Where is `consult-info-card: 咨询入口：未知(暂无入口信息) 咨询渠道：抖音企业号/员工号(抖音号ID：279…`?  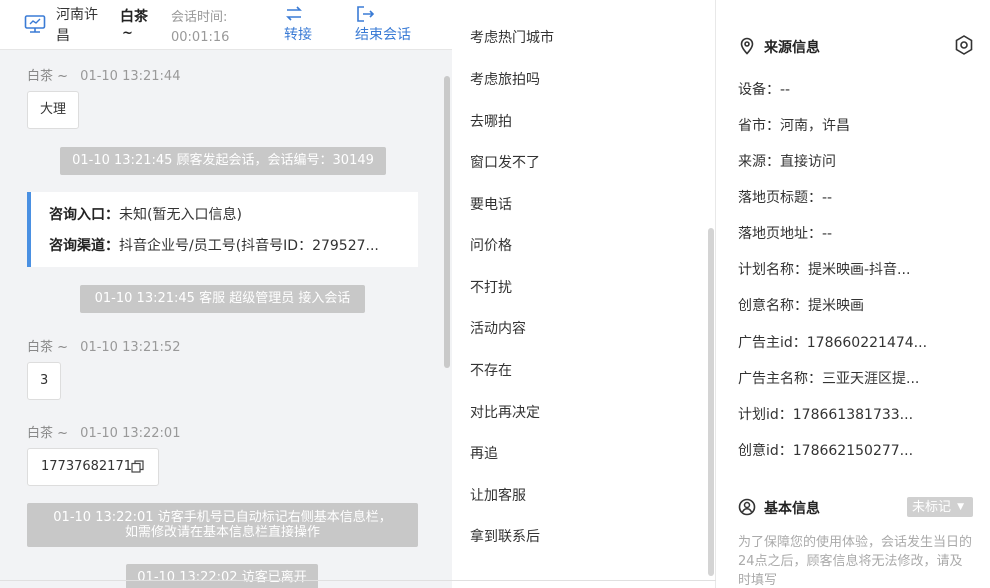 consult-info-card: 咨询入口：未知(暂无入口信息) 咨询渠道：抖音企业号/员工号(抖音号ID：279… is located at coordinates (222, 229).